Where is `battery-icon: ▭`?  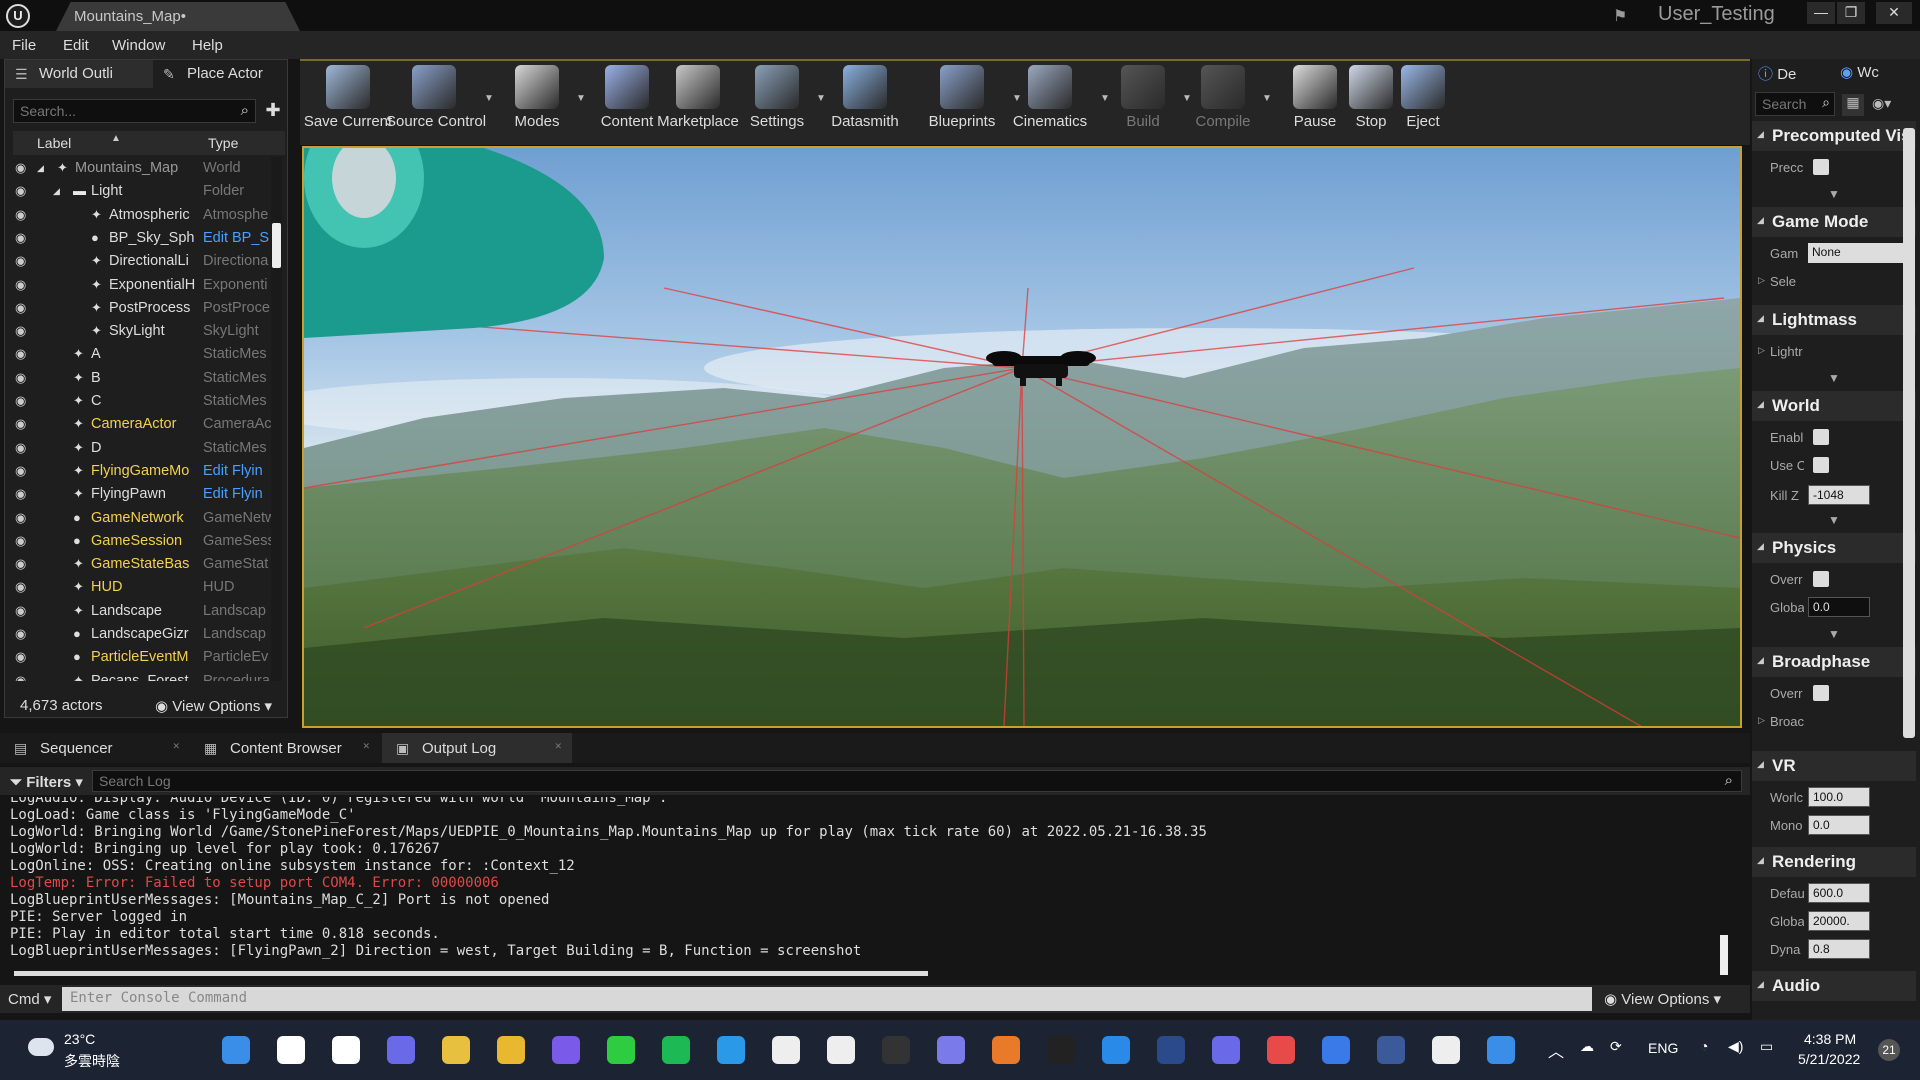
battery-icon: ▭ is located at coordinates (1766, 1046).